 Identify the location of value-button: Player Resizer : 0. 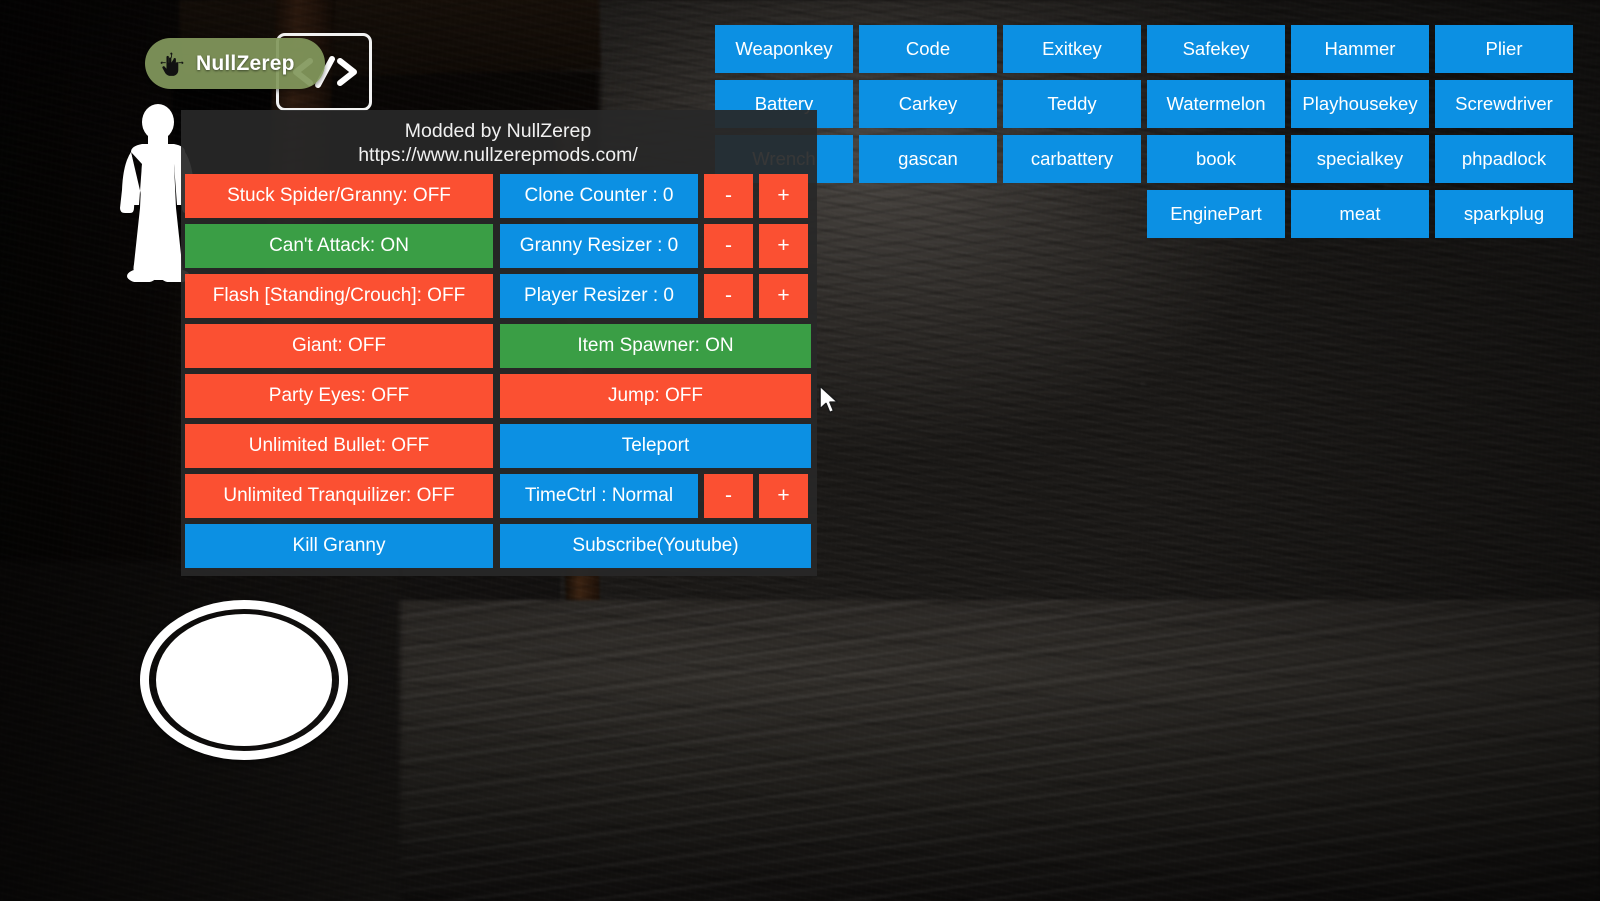
(599, 295).